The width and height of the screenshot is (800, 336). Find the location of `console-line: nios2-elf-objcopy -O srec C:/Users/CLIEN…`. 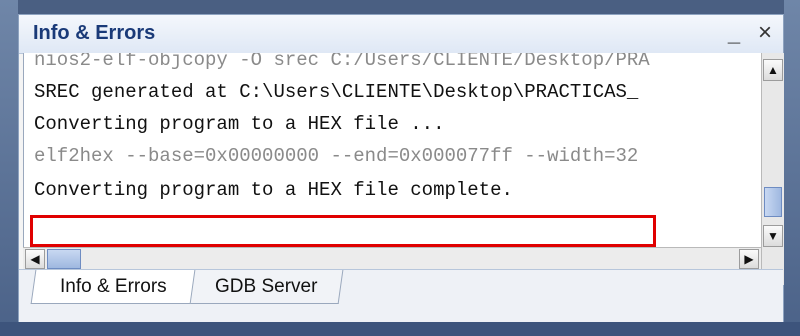

console-line: nios2-elf-objcopy -O srec C:/Users/CLIEN… is located at coordinates (342, 62).